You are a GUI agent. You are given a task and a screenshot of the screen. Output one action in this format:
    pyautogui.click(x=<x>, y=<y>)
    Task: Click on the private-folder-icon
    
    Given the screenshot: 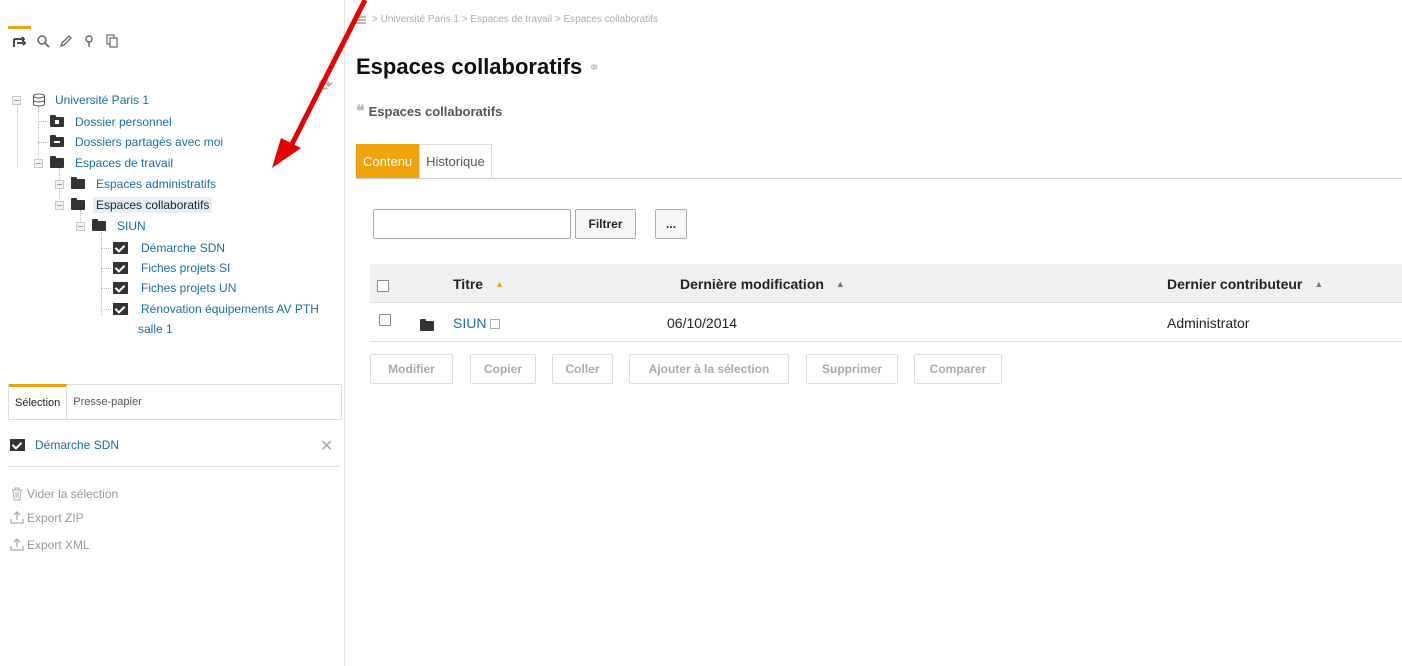 What is the action you would take?
    pyautogui.click(x=57, y=121)
    